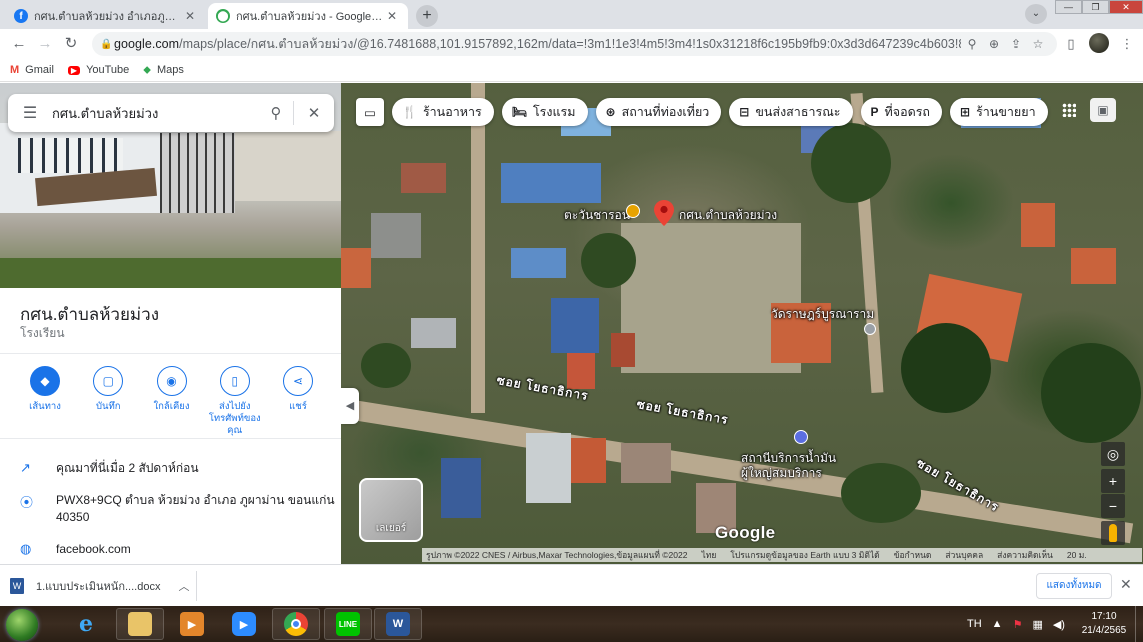  I want to click on tab-facebook: f กศน.ตำบลห้วยม่วง อำเภอภูผาม่าน จังห ✕, so click(106, 16).